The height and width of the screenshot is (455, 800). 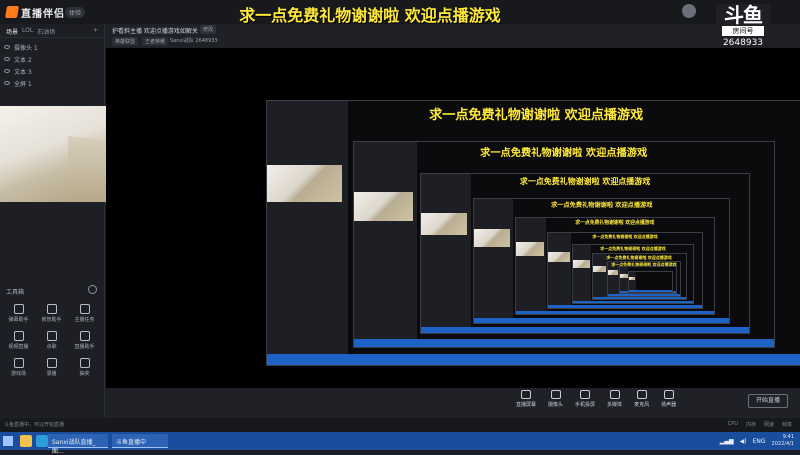 What do you see at coordinates (743, 441) in the screenshot?
I see `volume-icon: ◀)` at bounding box center [743, 441].